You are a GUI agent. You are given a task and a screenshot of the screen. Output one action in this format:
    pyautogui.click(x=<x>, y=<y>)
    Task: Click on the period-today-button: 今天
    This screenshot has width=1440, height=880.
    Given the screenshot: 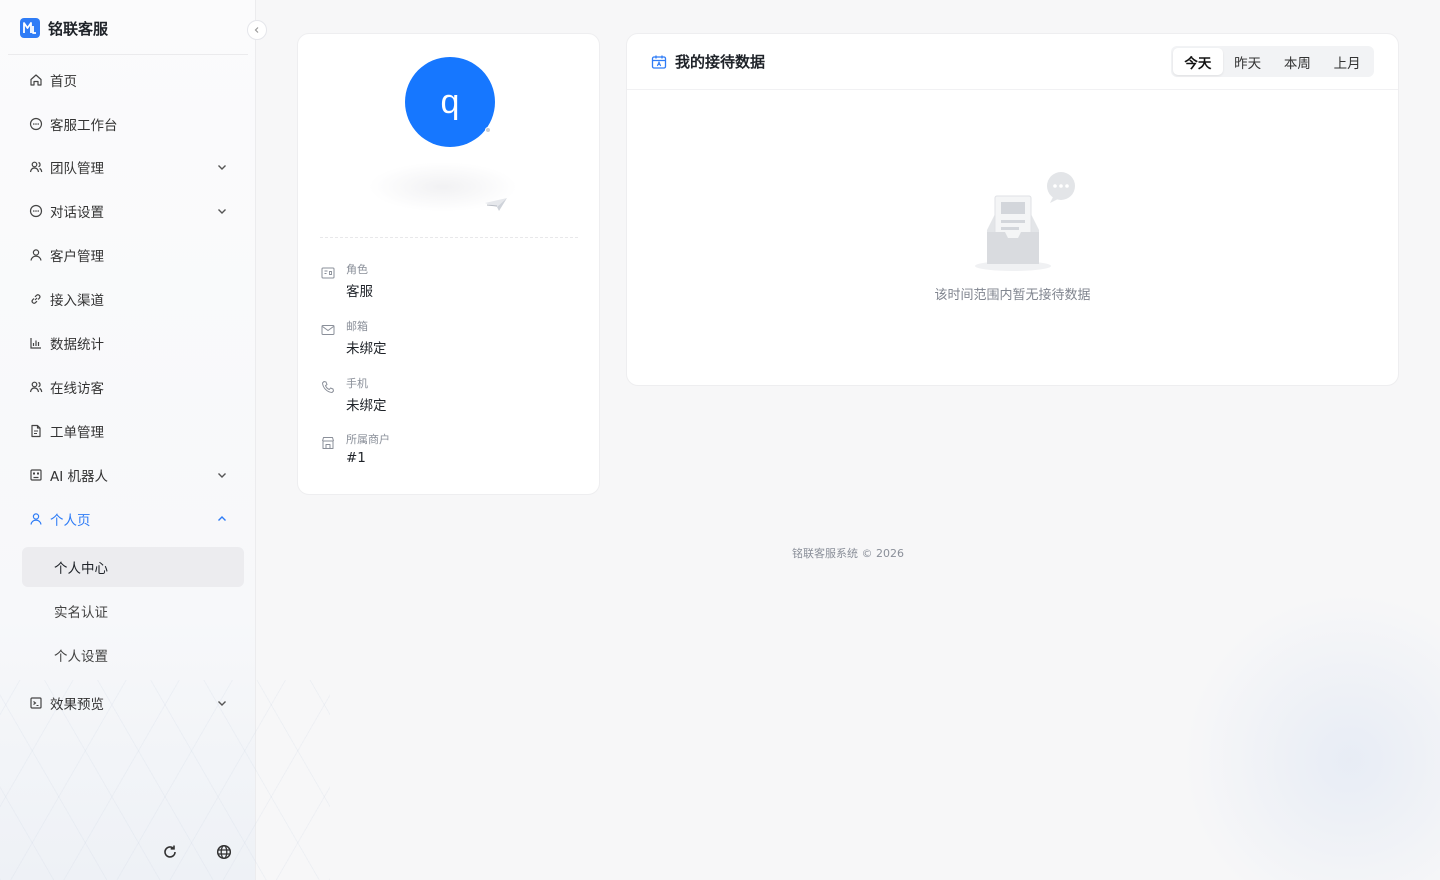 What is the action you would take?
    pyautogui.click(x=1198, y=61)
    